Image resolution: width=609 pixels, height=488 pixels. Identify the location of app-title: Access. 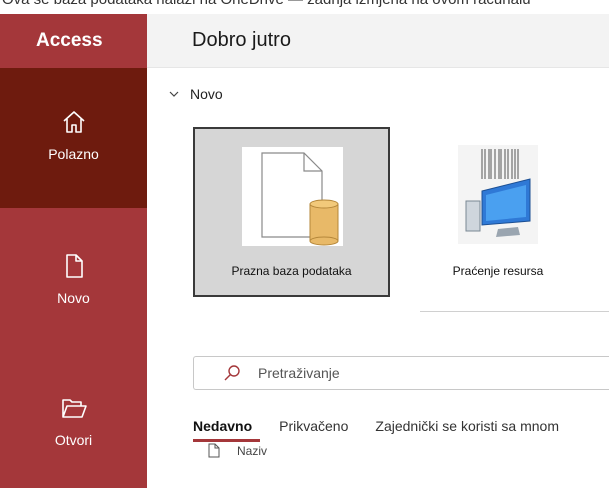
(69, 40).